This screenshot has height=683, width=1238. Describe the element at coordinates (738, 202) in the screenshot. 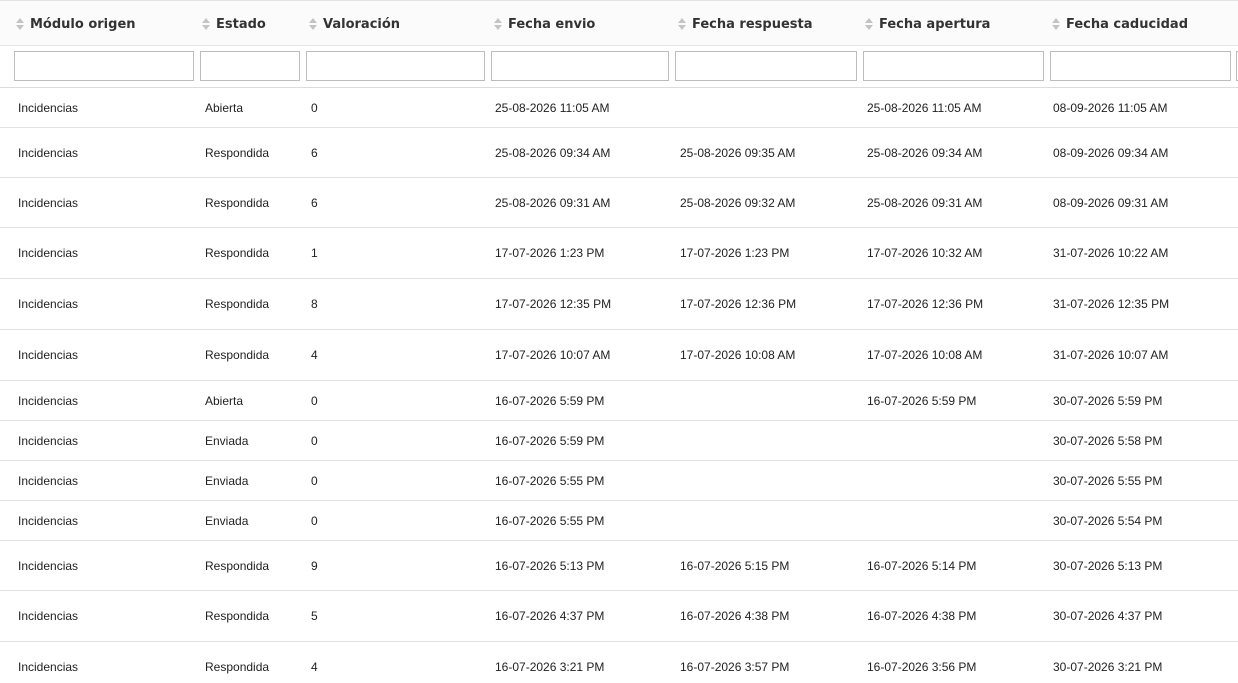

I see `cell-respuesta: 25-08-2026 09:32 AM` at that location.